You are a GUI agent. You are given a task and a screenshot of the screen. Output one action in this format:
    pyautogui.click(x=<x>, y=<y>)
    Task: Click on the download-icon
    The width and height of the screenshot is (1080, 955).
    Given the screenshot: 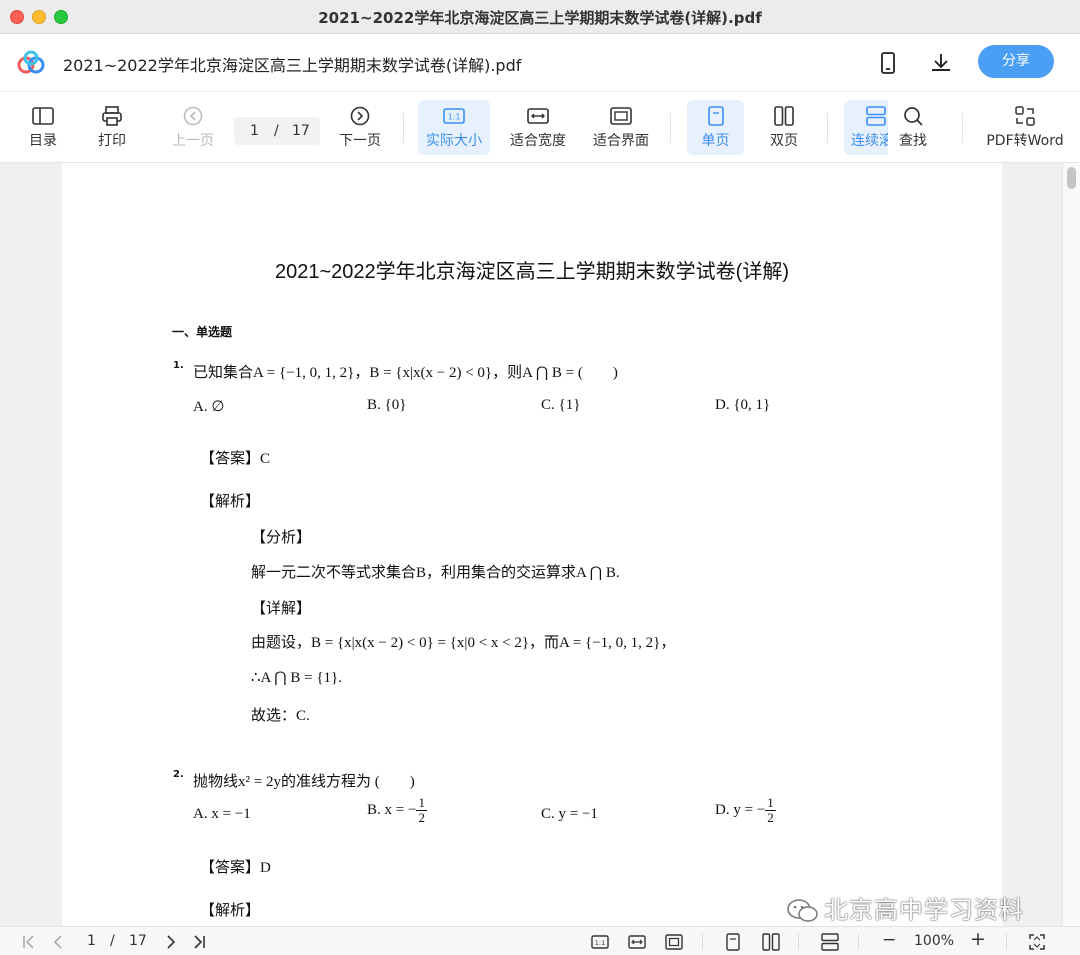 What is the action you would take?
    pyautogui.click(x=941, y=63)
    